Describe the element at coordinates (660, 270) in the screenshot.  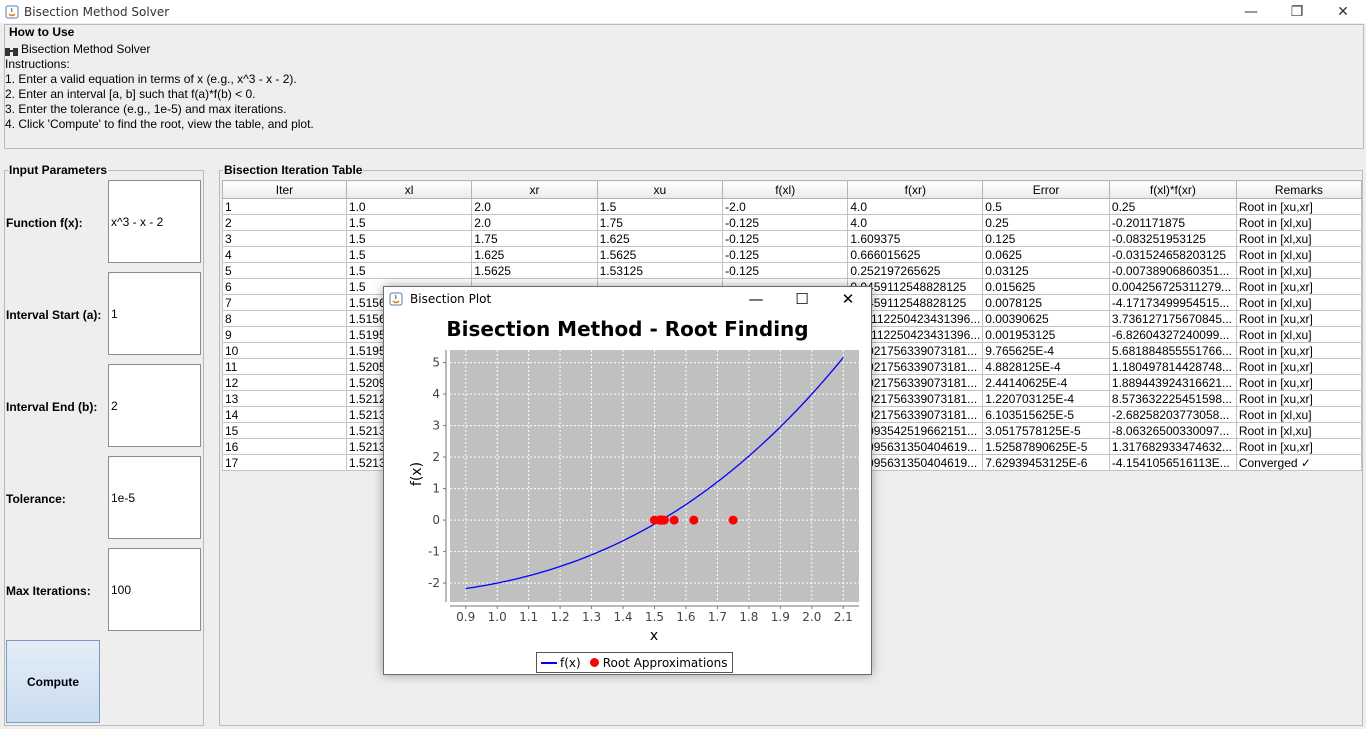
I see `table-cell: 1.53125` at that location.